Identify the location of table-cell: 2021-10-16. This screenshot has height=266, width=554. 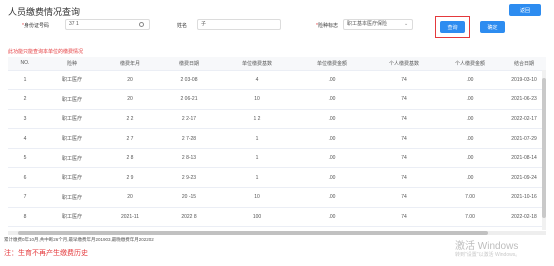
(524, 197).